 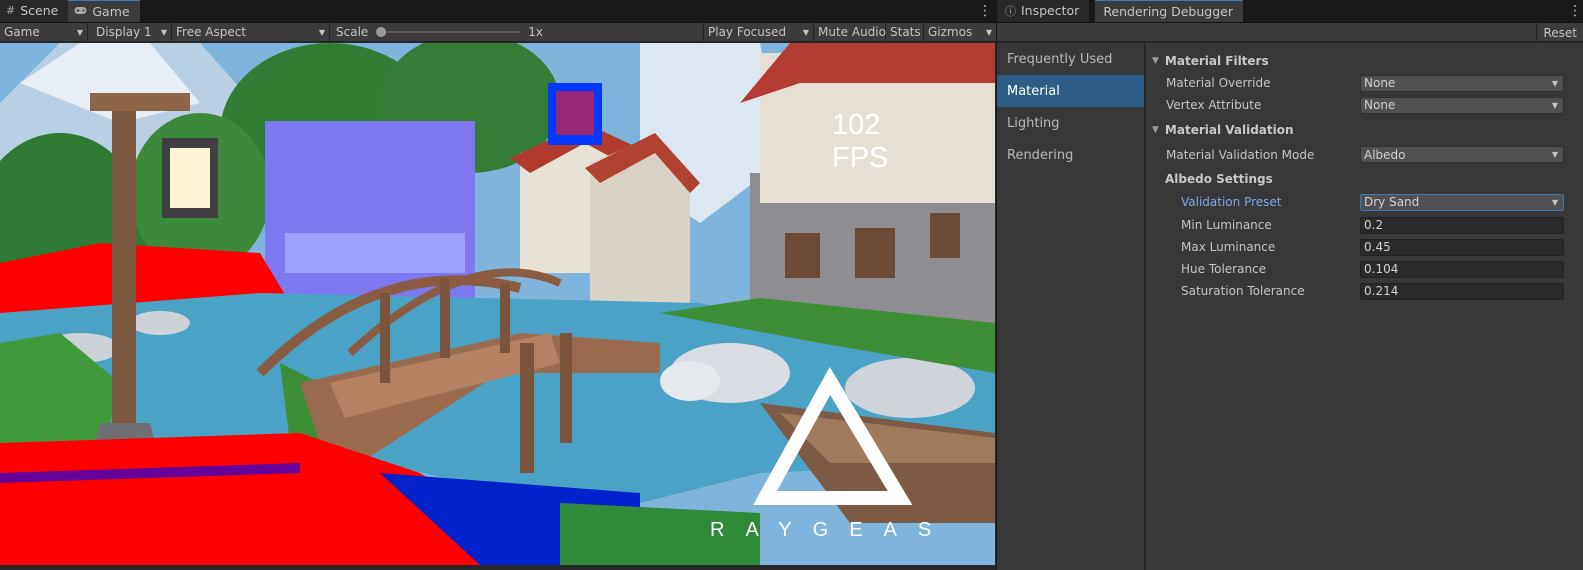 What do you see at coordinates (1462, 225) in the screenshot?
I see `min-luminance-field: 0.2` at bounding box center [1462, 225].